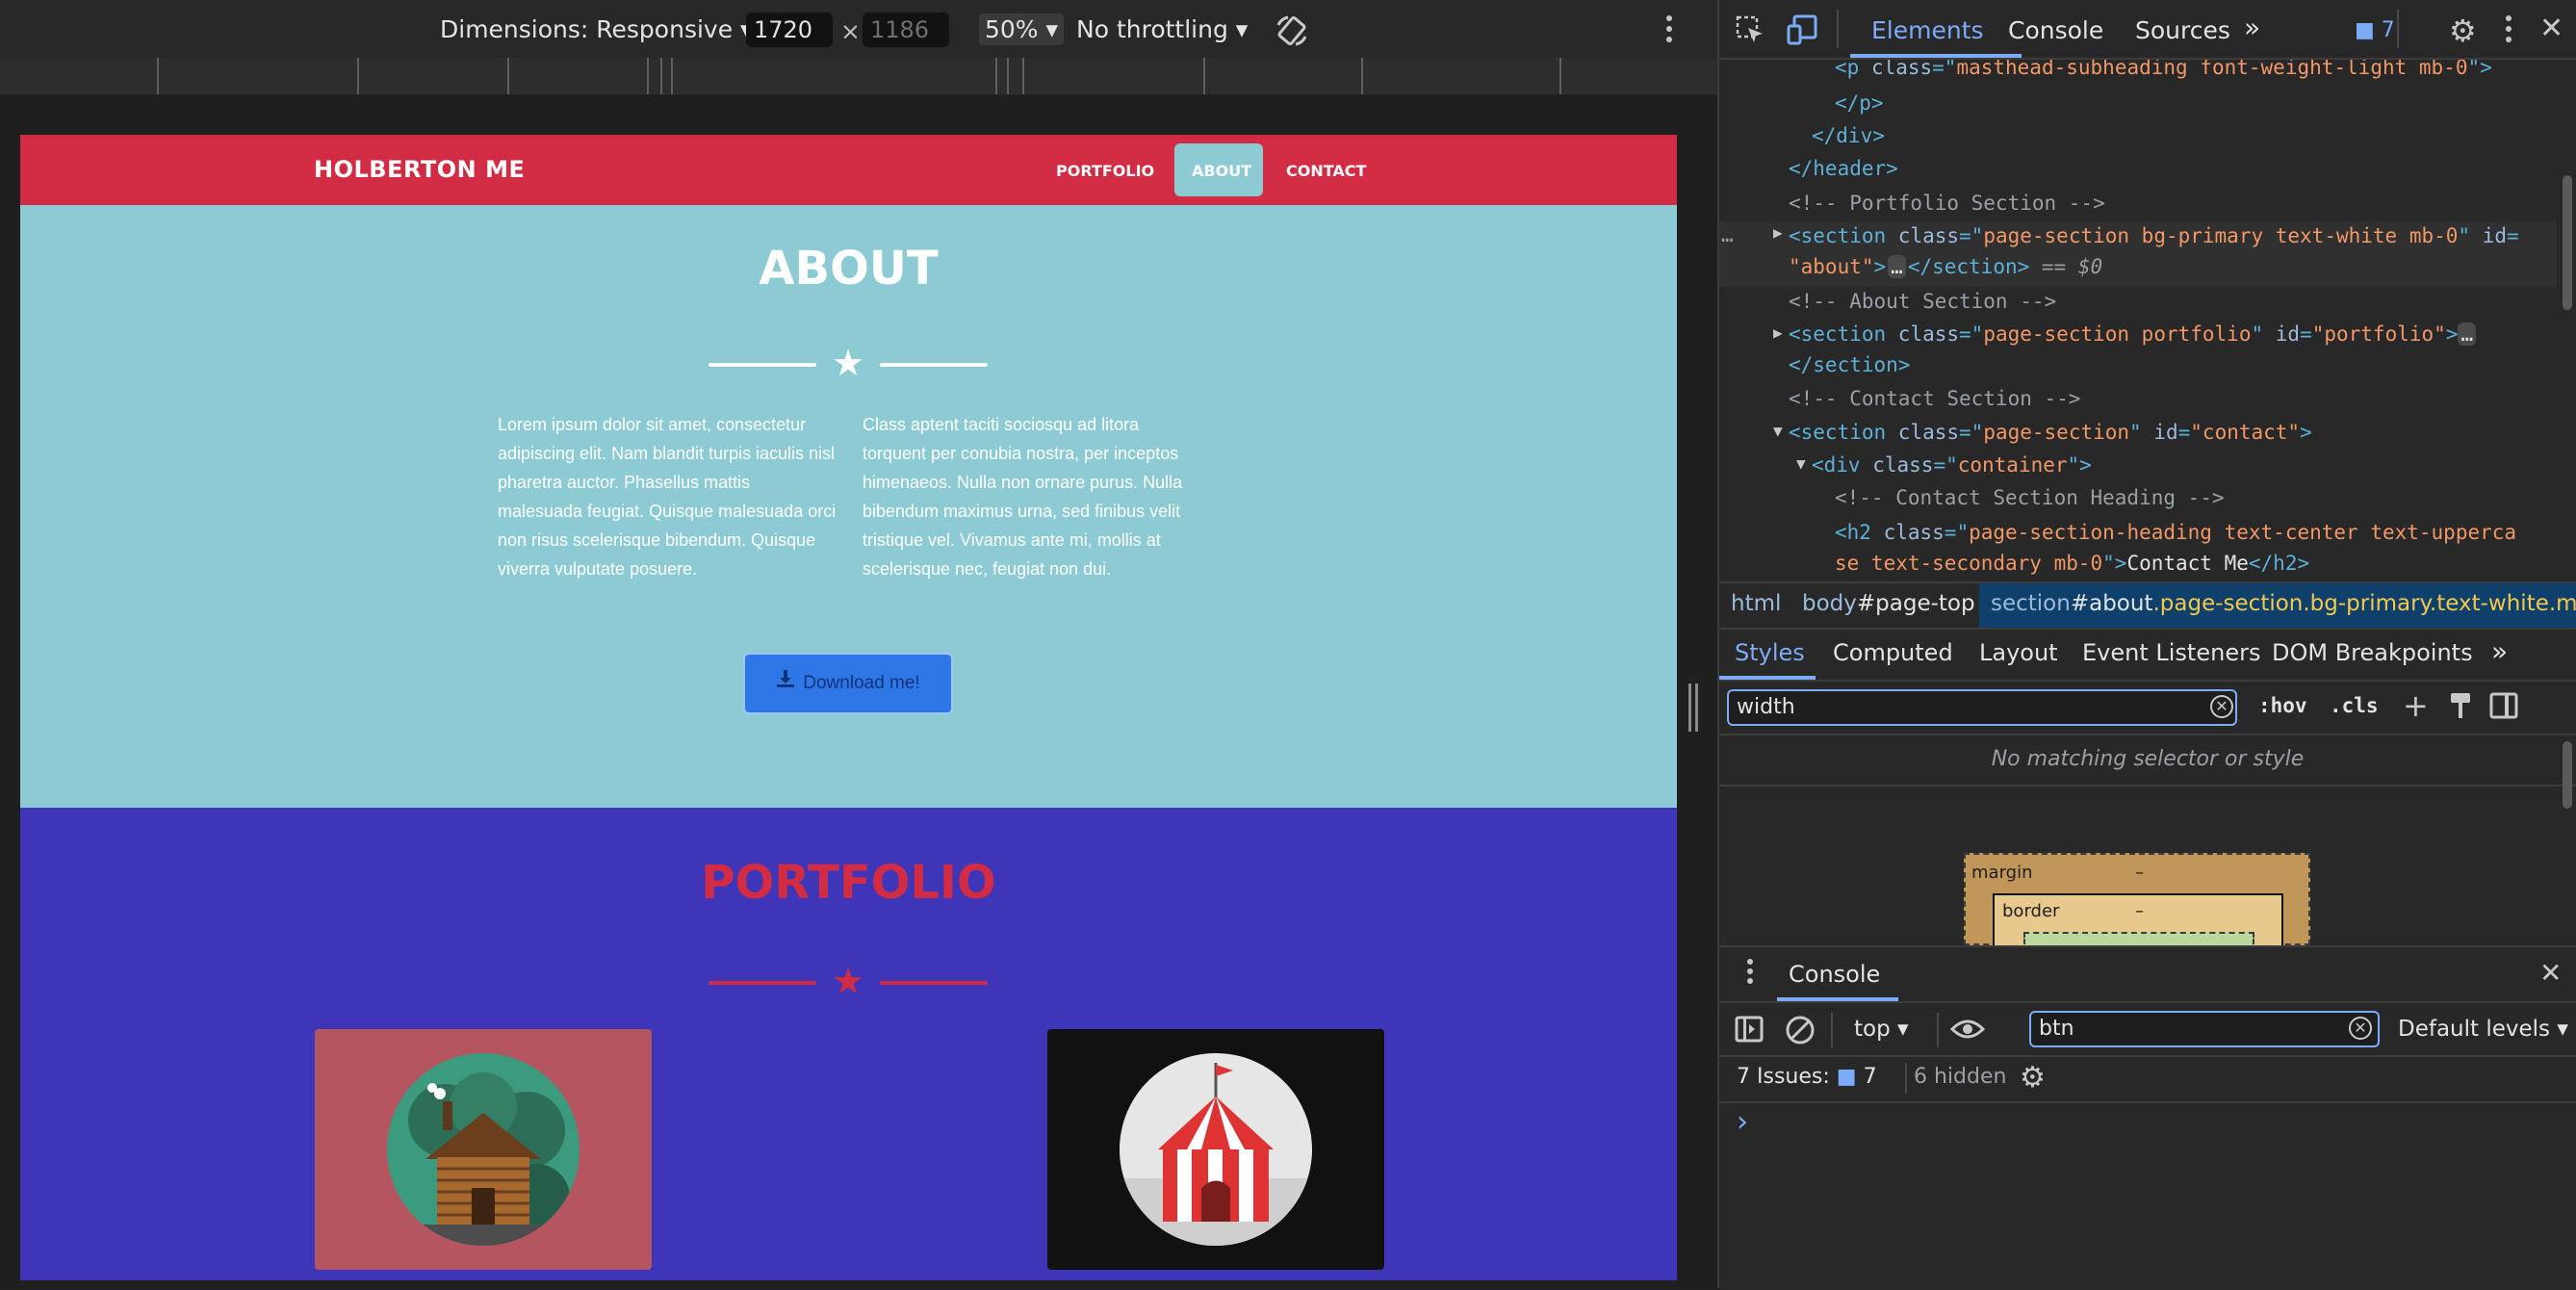 The height and width of the screenshot is (1290, 2576). I want to click on console-drawer-tab: Console, so click(1834, 974).